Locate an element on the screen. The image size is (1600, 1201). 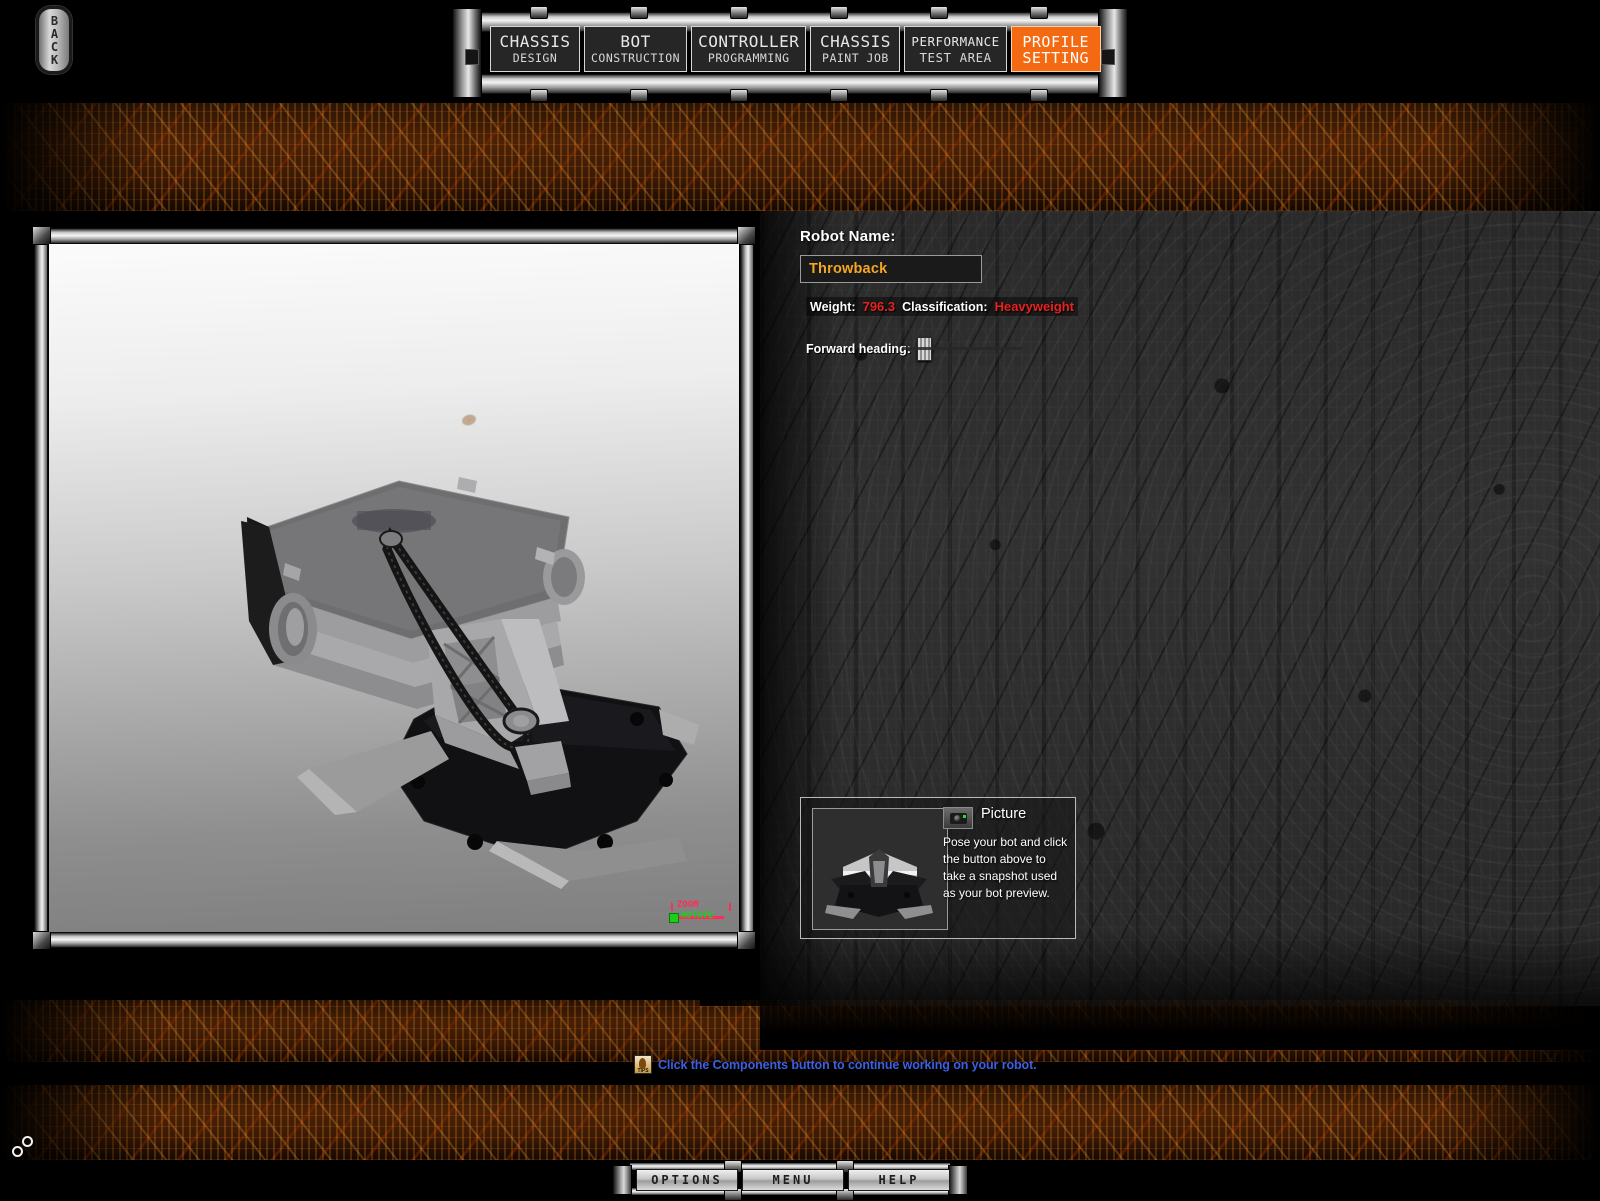
picture-panel-title: Picture is located at coordinates (1004, 814).